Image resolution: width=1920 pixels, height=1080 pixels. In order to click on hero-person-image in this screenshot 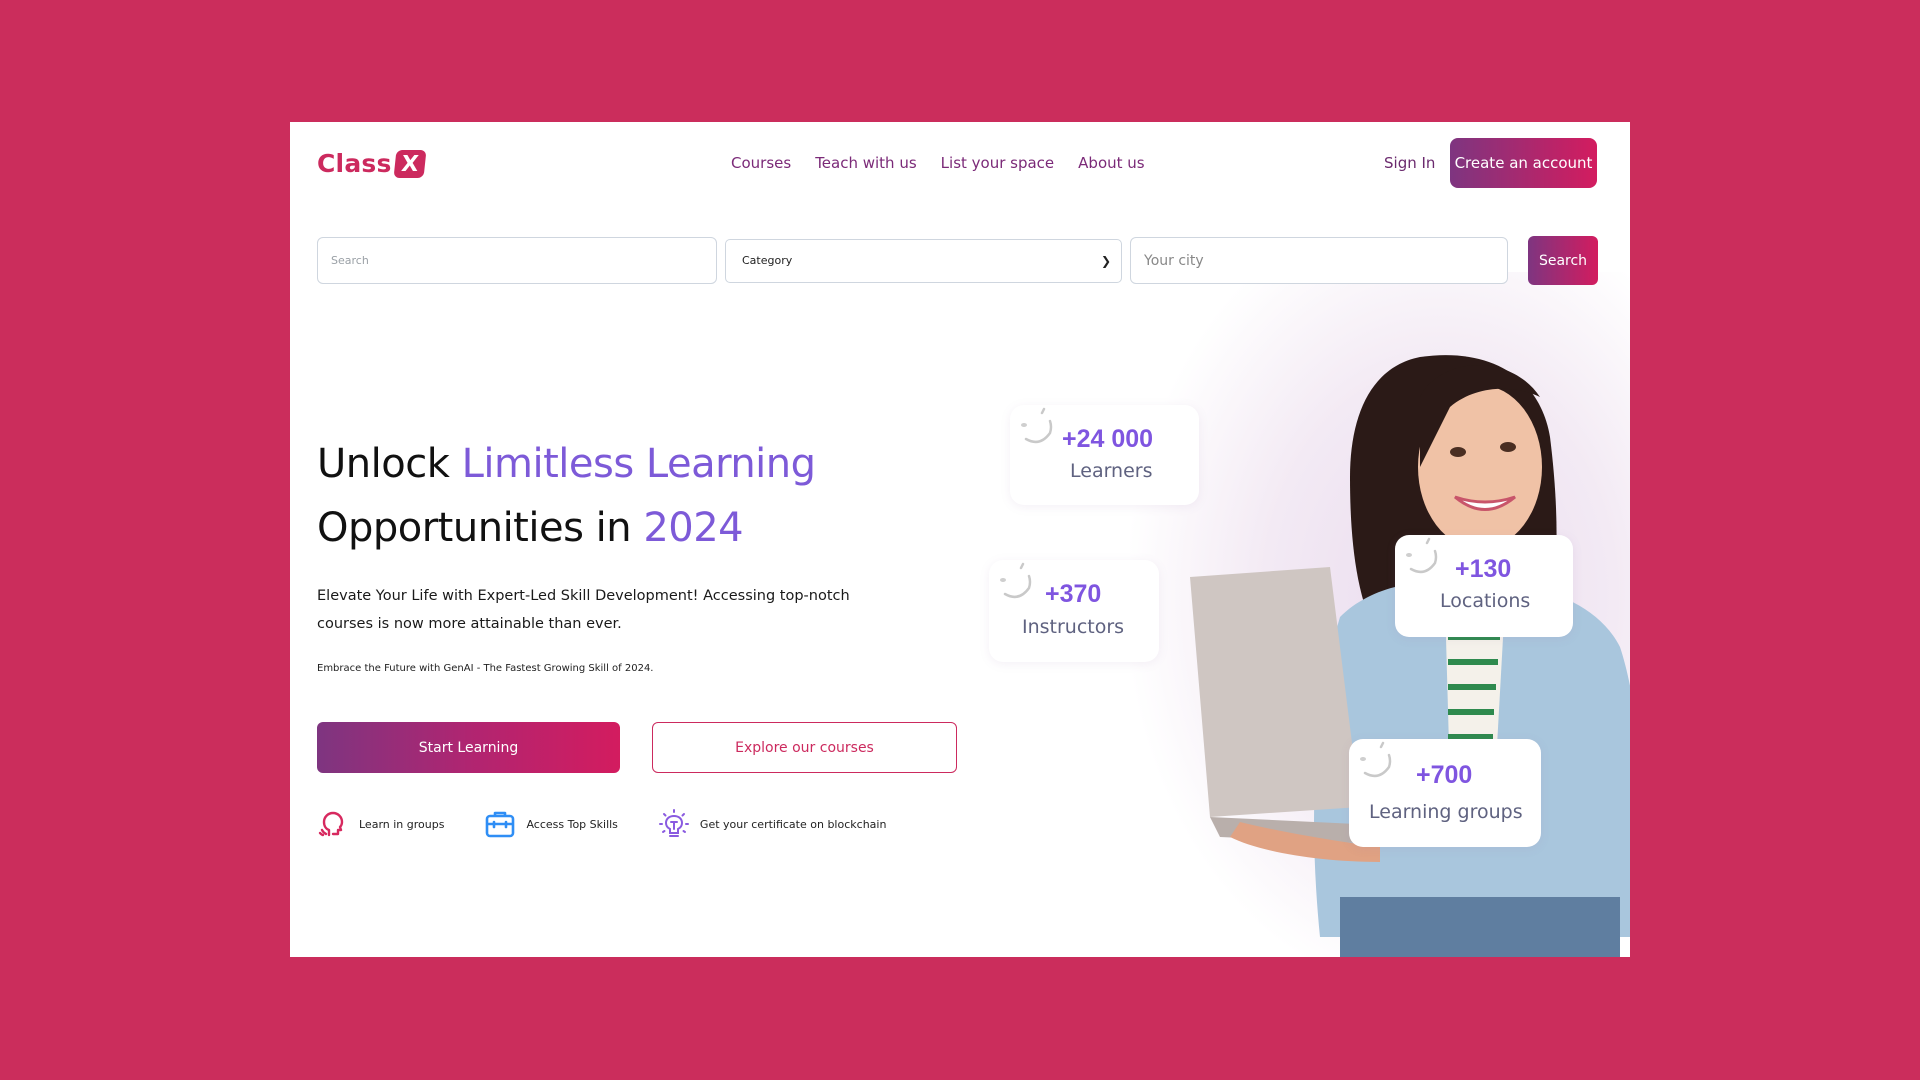, I will do `click(1410, 656)`.